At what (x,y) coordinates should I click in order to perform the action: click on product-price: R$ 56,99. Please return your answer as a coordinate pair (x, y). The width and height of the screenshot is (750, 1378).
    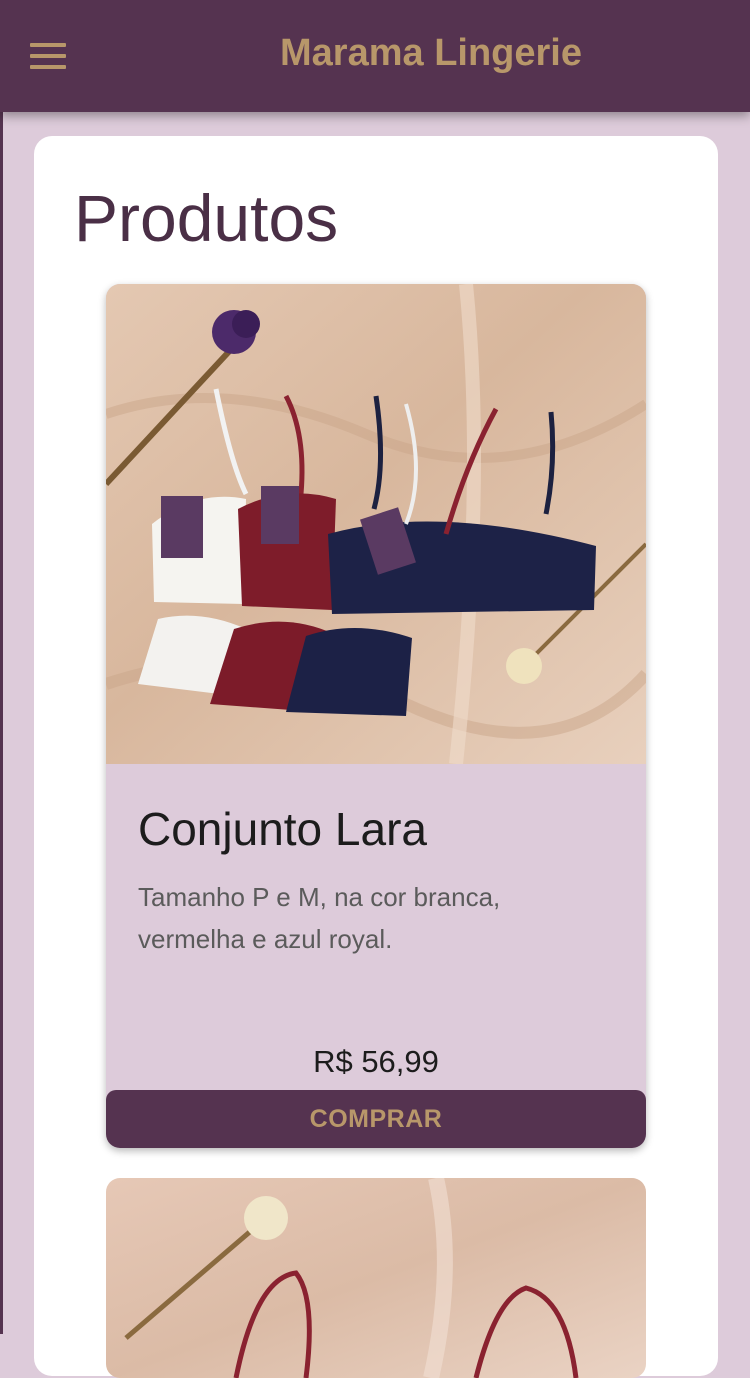
    Looking at the image, I should click on (376, 1061).